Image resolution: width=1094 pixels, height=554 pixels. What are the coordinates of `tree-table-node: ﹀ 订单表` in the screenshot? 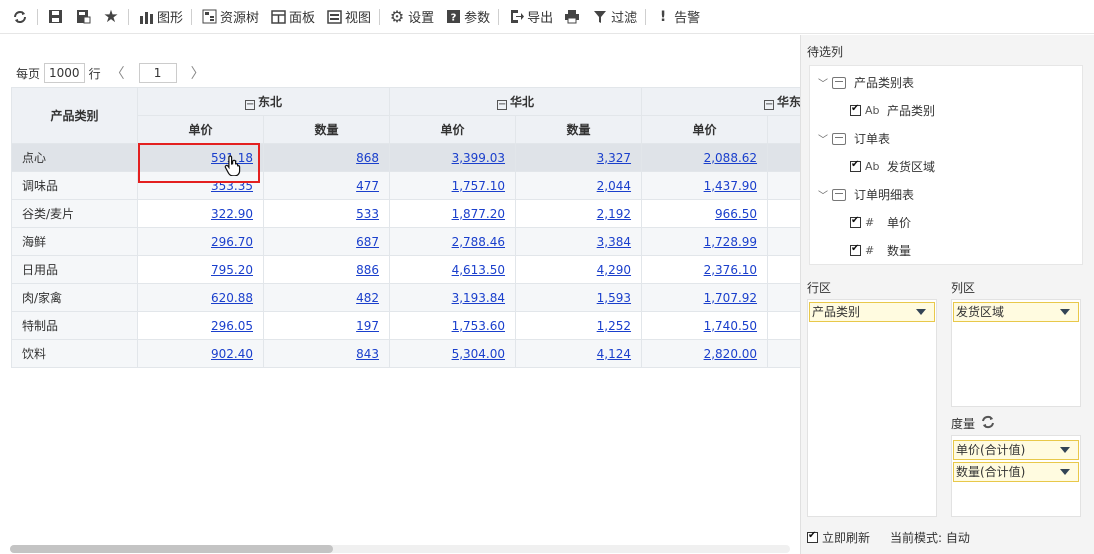 It's located at (854, 138).